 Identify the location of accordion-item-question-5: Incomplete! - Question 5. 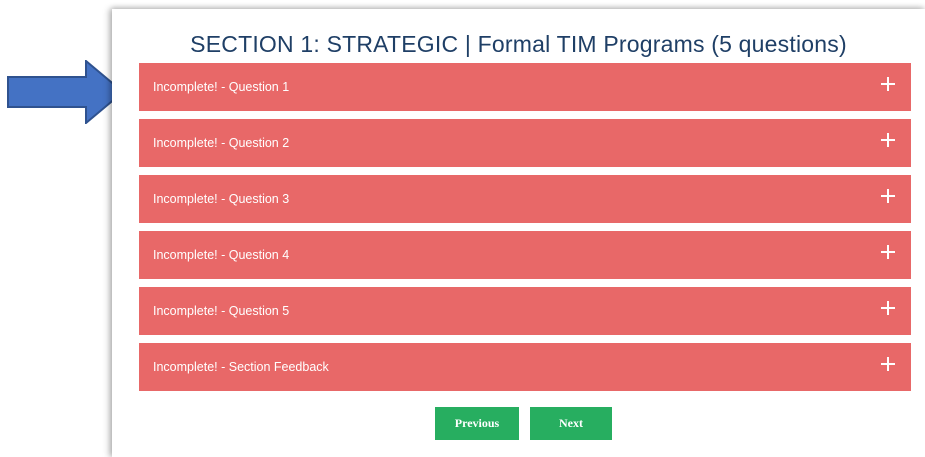
(525, 311).